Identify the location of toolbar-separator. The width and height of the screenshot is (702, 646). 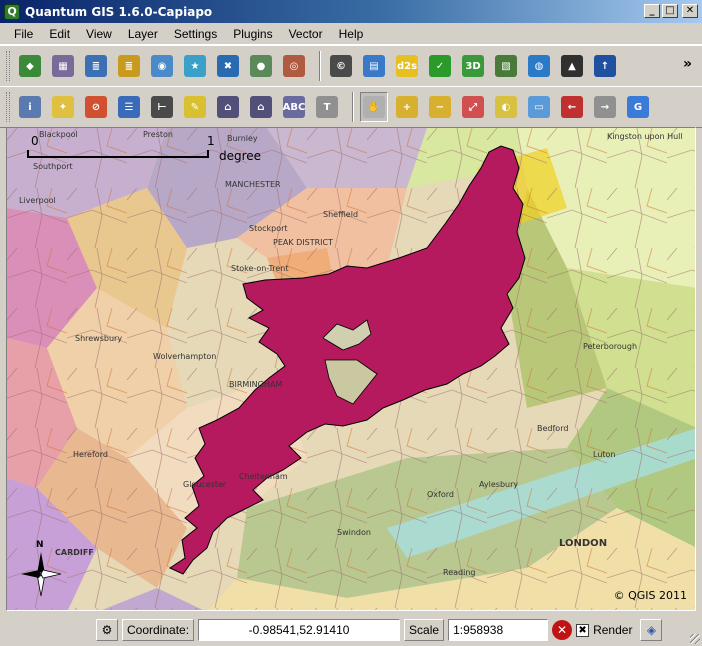
(320, 66).